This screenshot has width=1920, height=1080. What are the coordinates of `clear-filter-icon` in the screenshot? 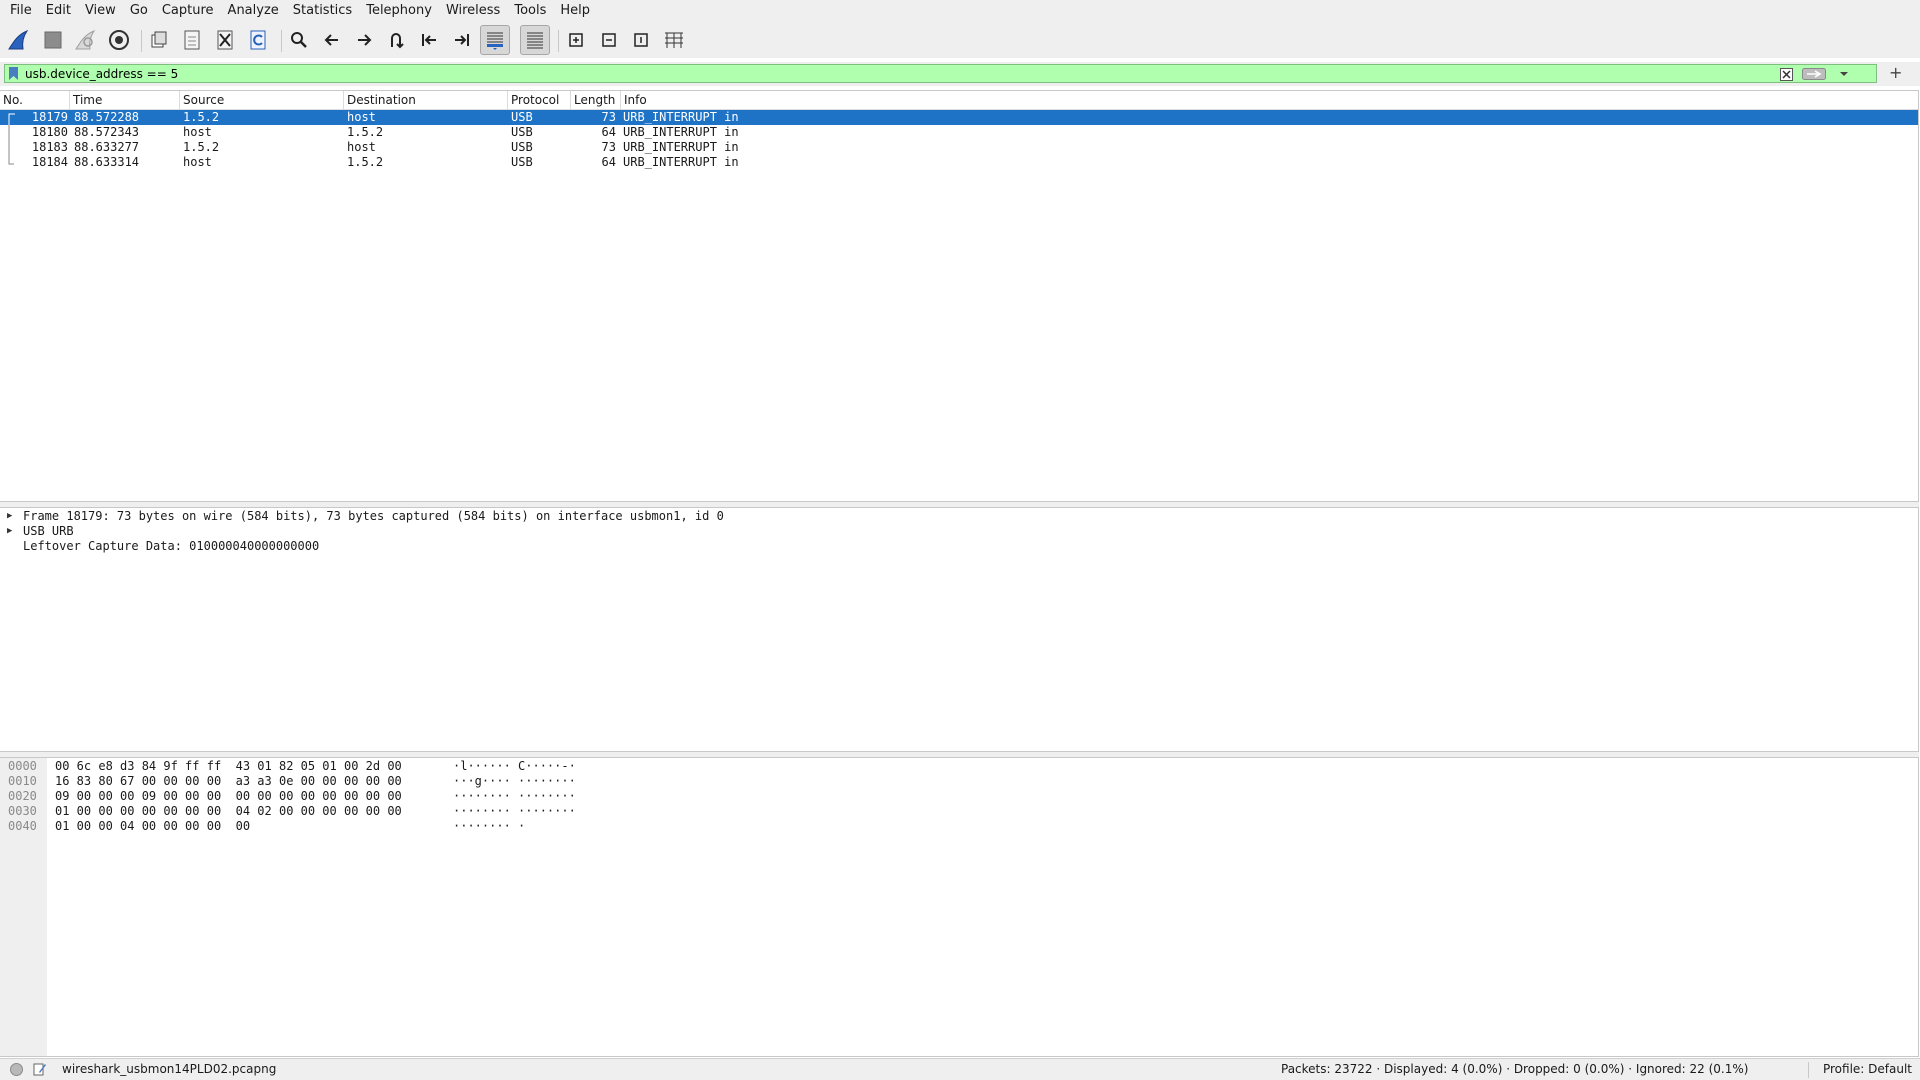 It's located at (1786, 74).